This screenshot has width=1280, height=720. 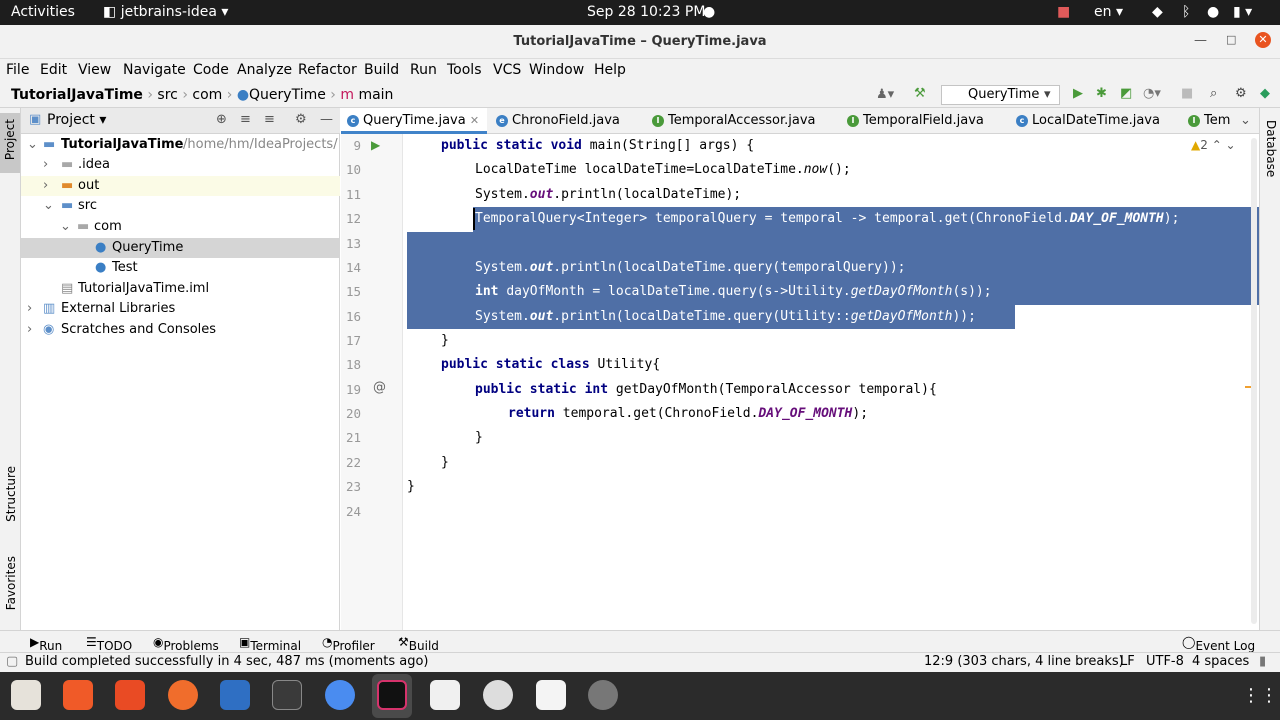 I want to click on battery-icon: ▮ ▾, so click(x=1242, y=12).